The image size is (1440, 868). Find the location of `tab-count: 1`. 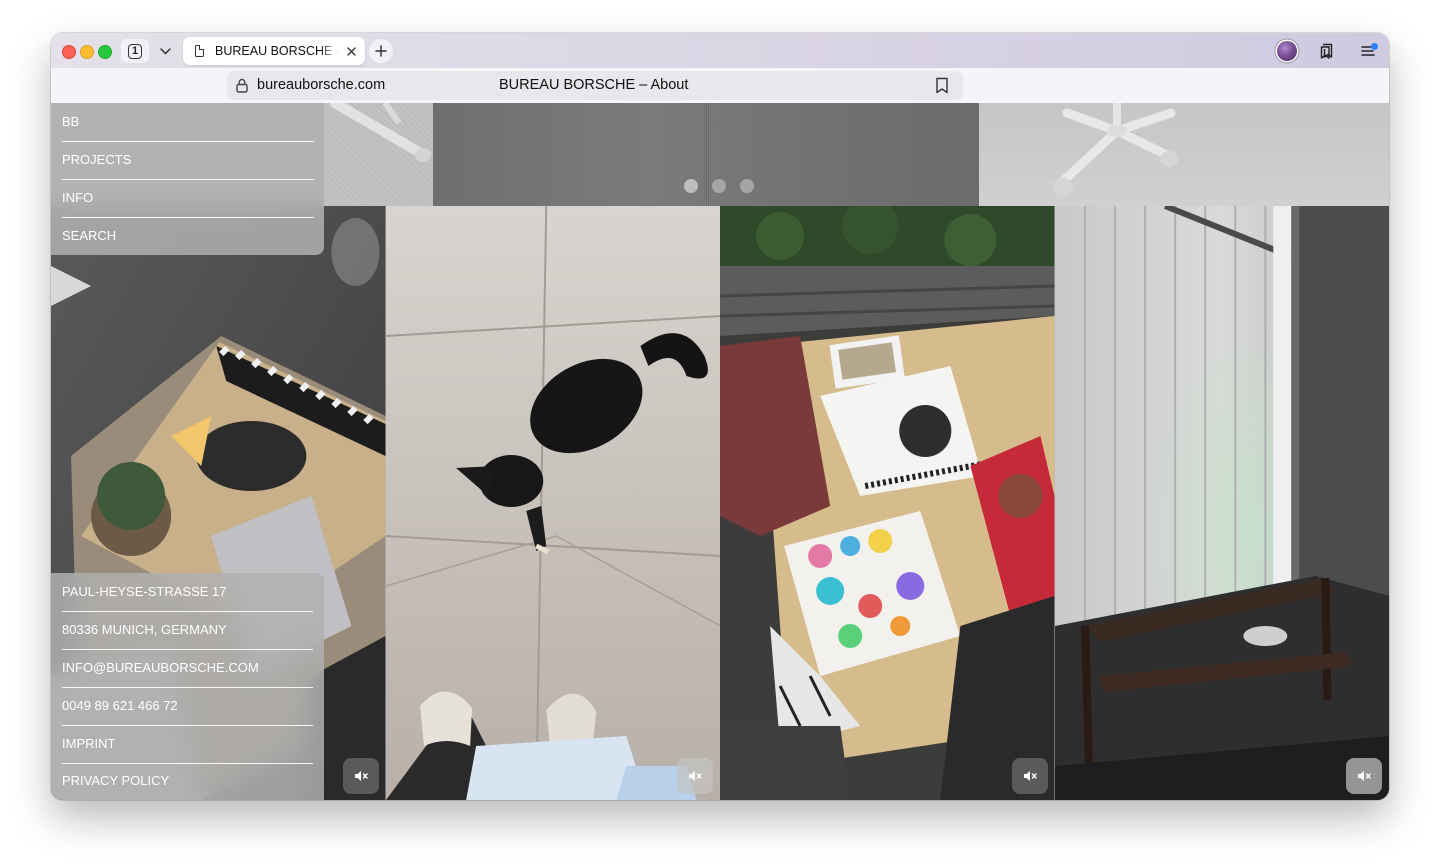

tab-count: 1 is located at coordinates (135, 51).